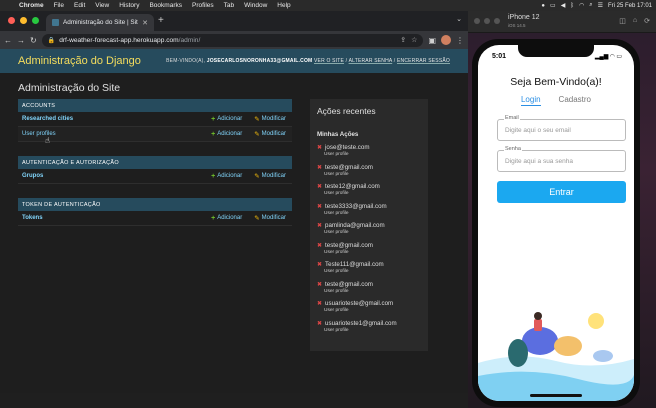 The height and width of the screenshot is (408, 656). Describe the element at coordinates (283, 5) in the screenshot. I see `menu-help: Help` at that location.